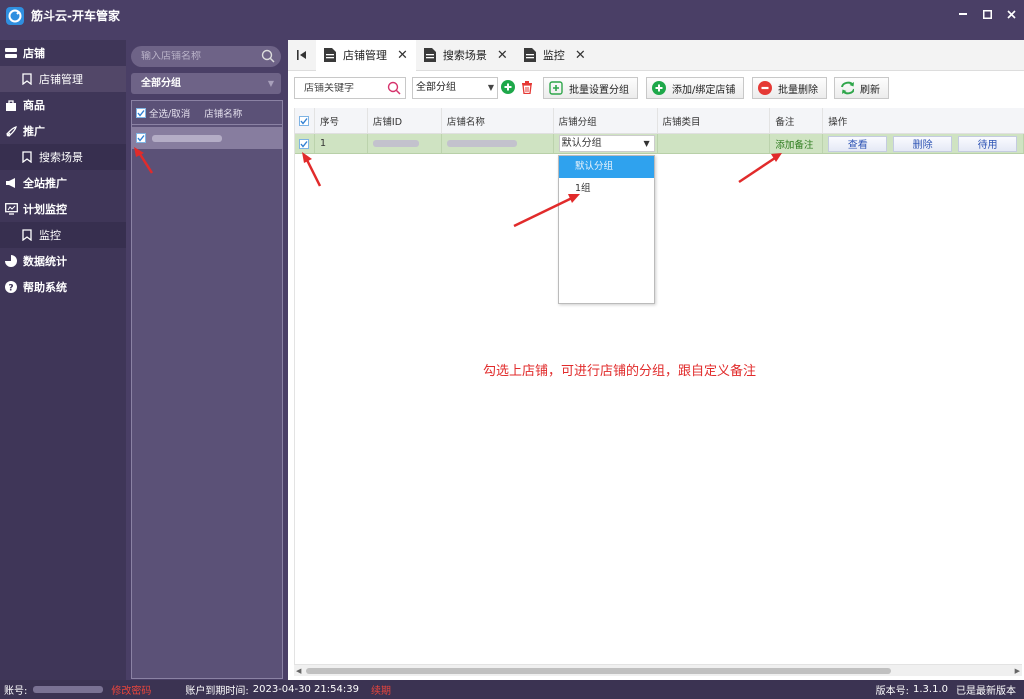 The width and height of the screenshot is (1024, 699). I want to click on nav-item-label: 店铺管理, so click(61, 79).